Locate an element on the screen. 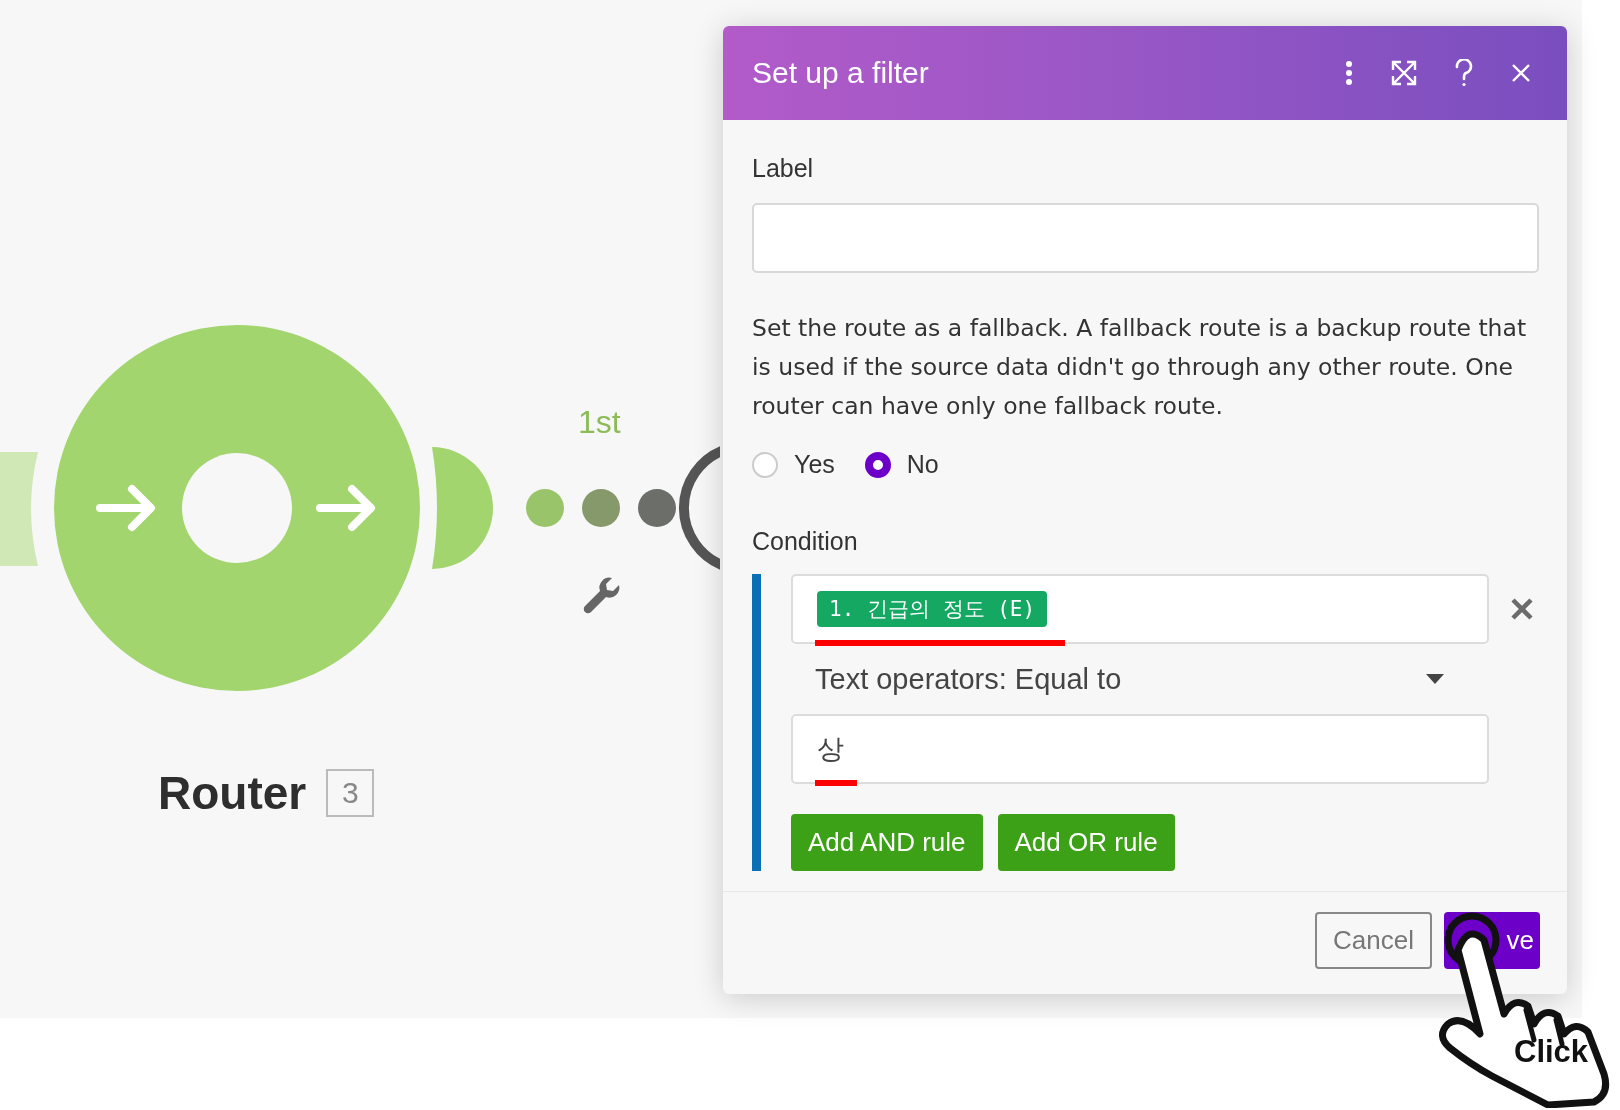 This screenshot has height=1110, width=1620. label-input is located at coordinates (1145, 238).